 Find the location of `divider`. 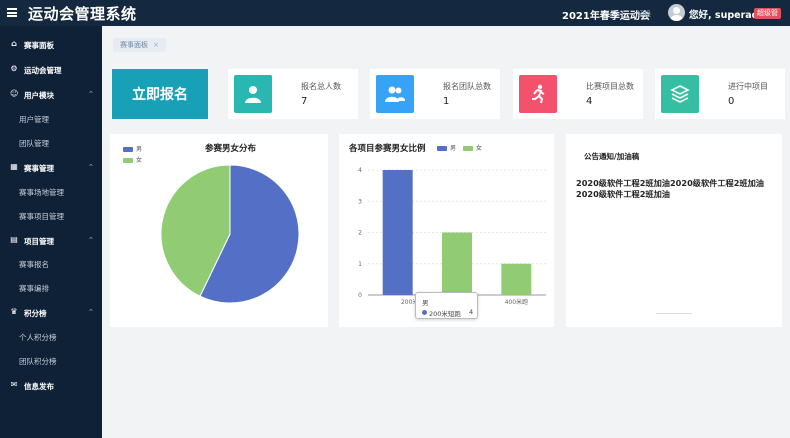

divider is located at coordinates (674, 313).